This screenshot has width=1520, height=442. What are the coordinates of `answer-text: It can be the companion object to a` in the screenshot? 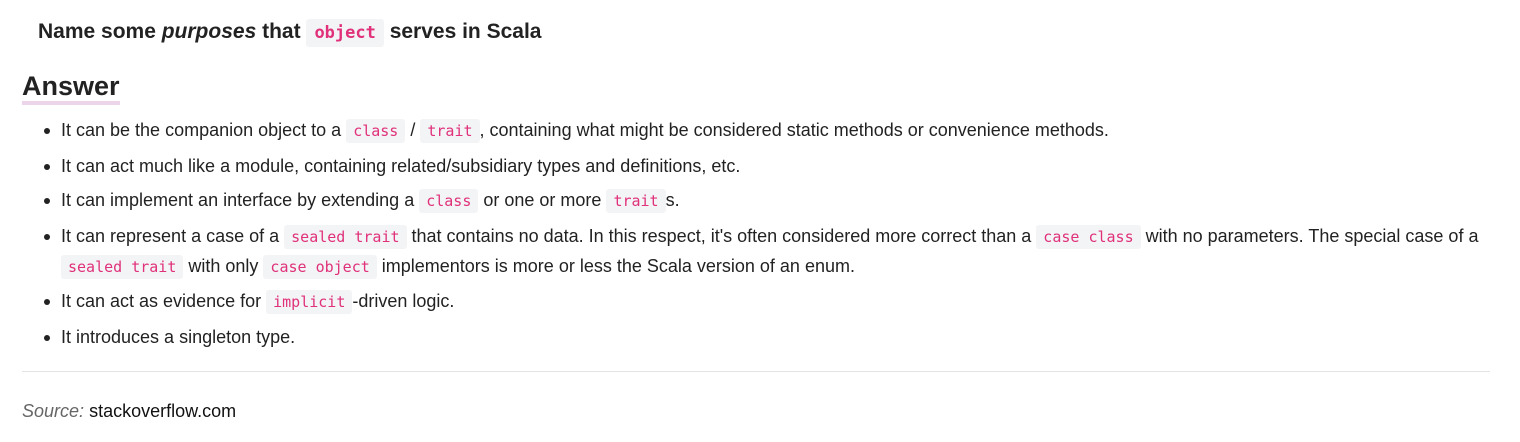 It's located at (204, 130).